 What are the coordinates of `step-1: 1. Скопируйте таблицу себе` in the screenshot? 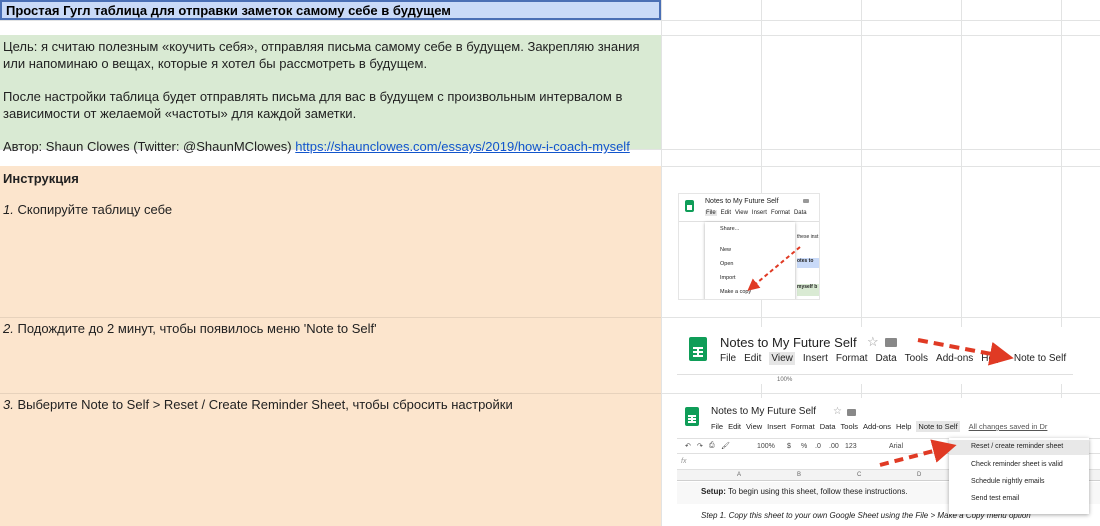 It's located at (330, 209).